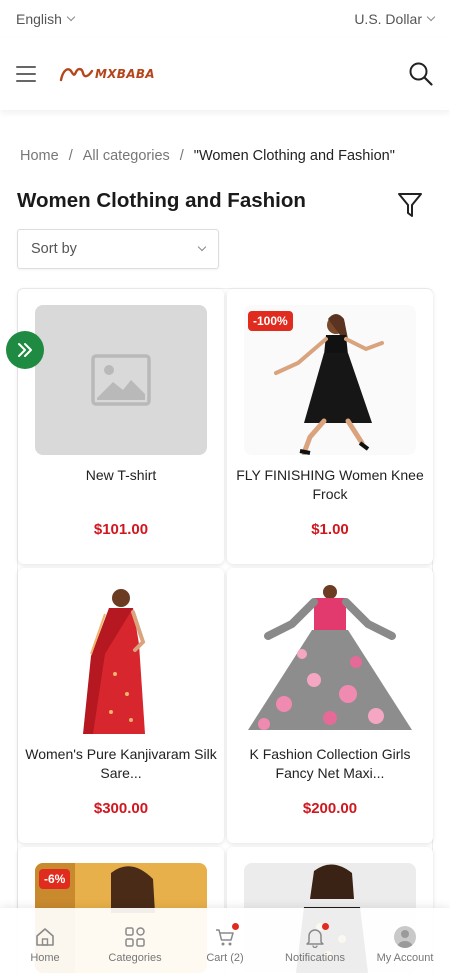 The width and height of the screenshot is (450, 975). I want to click on nav-categories-label: Categories, so click(135, 958).